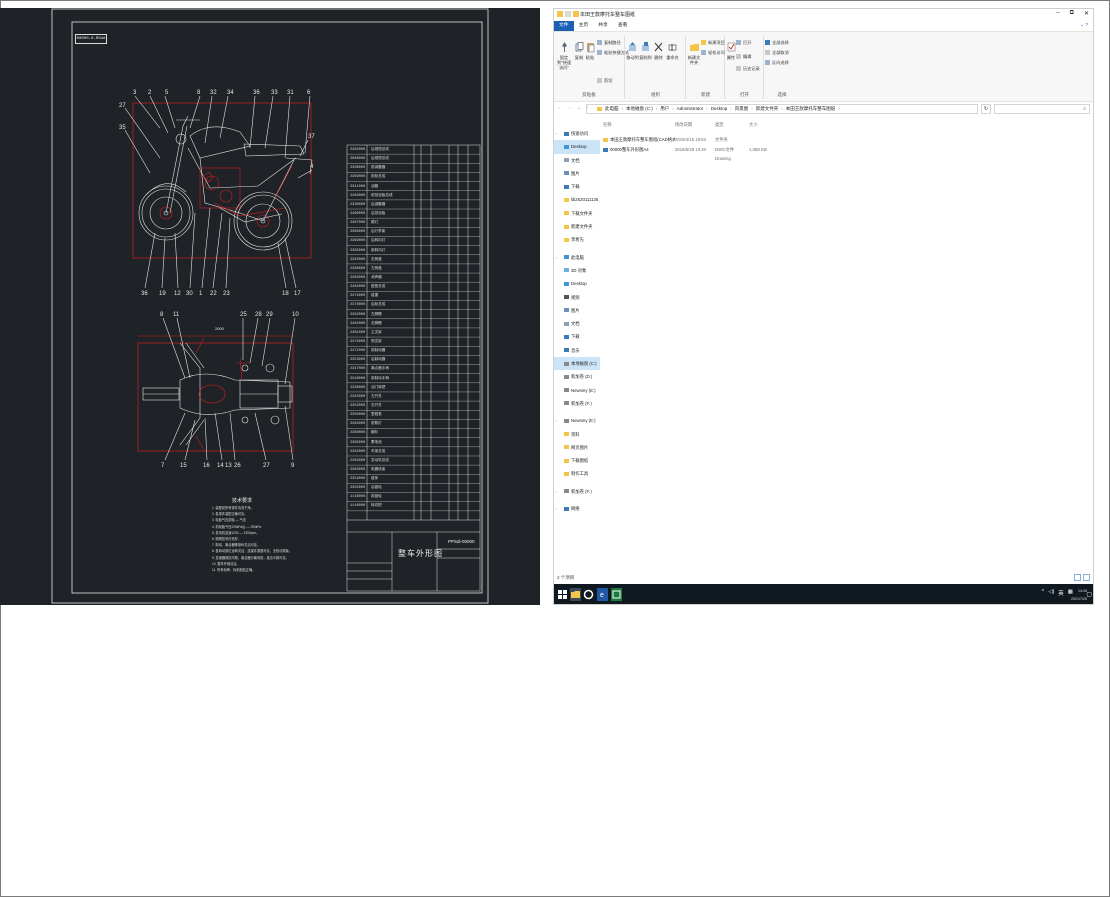 The width and height of the screenshot is (1110, 897). Describe the element at coordinates (748, 69) in the screenshot. I see `history-button: 历史记录` at that location.